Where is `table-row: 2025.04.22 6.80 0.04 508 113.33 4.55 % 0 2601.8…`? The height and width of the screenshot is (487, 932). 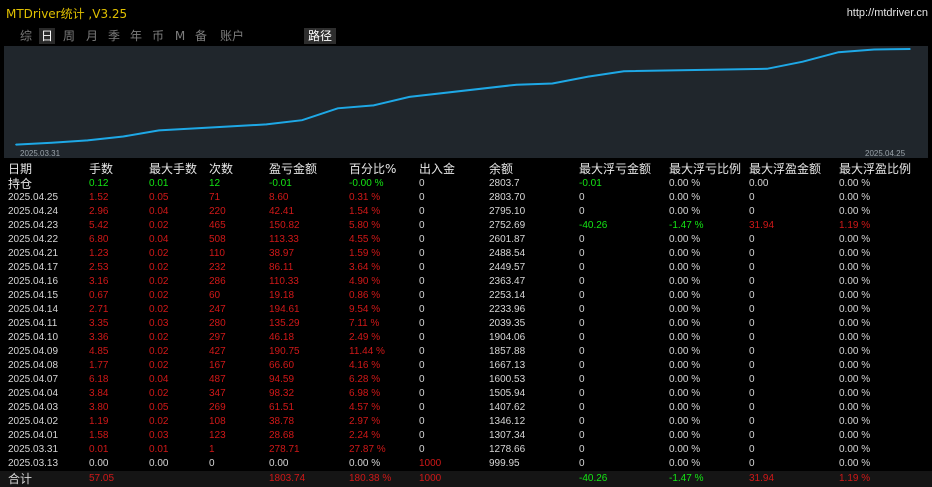
table-row: 2025.04.22 6.80 0.04 508 113.33 4.55 % 0 2601.8… is located at coordinates (466, 240).